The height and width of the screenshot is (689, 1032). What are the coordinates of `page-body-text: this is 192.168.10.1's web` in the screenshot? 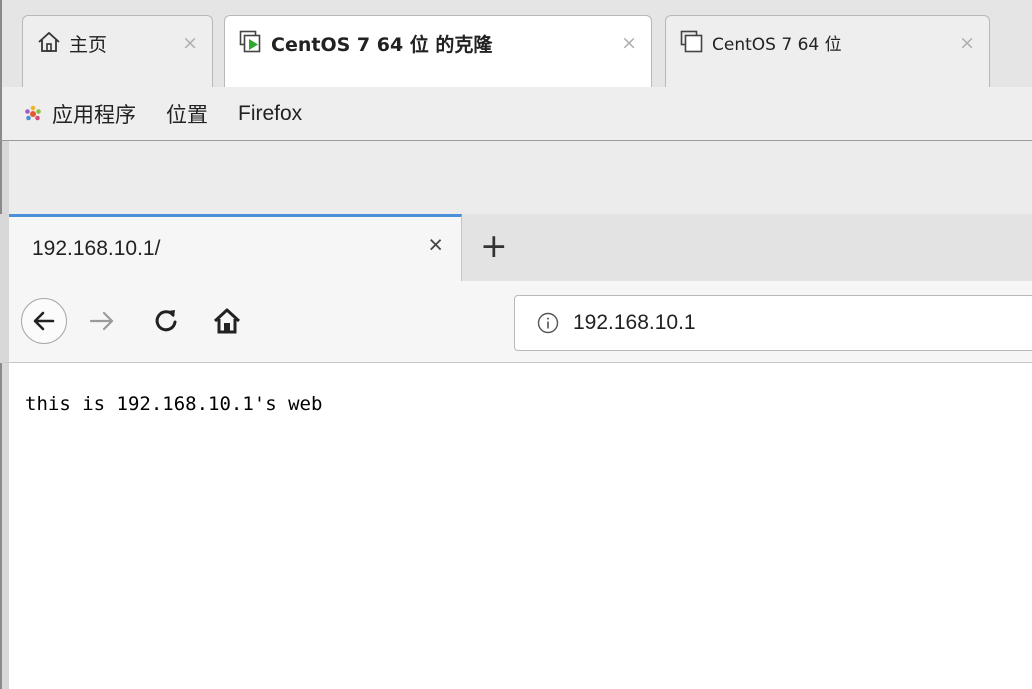 It's located at (174, 404).